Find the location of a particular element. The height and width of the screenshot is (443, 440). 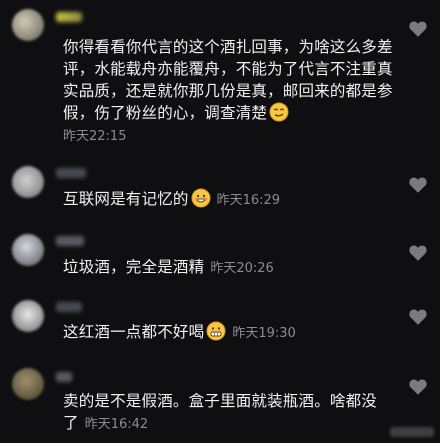

grin-emoji is located at coordinates (201, 198).